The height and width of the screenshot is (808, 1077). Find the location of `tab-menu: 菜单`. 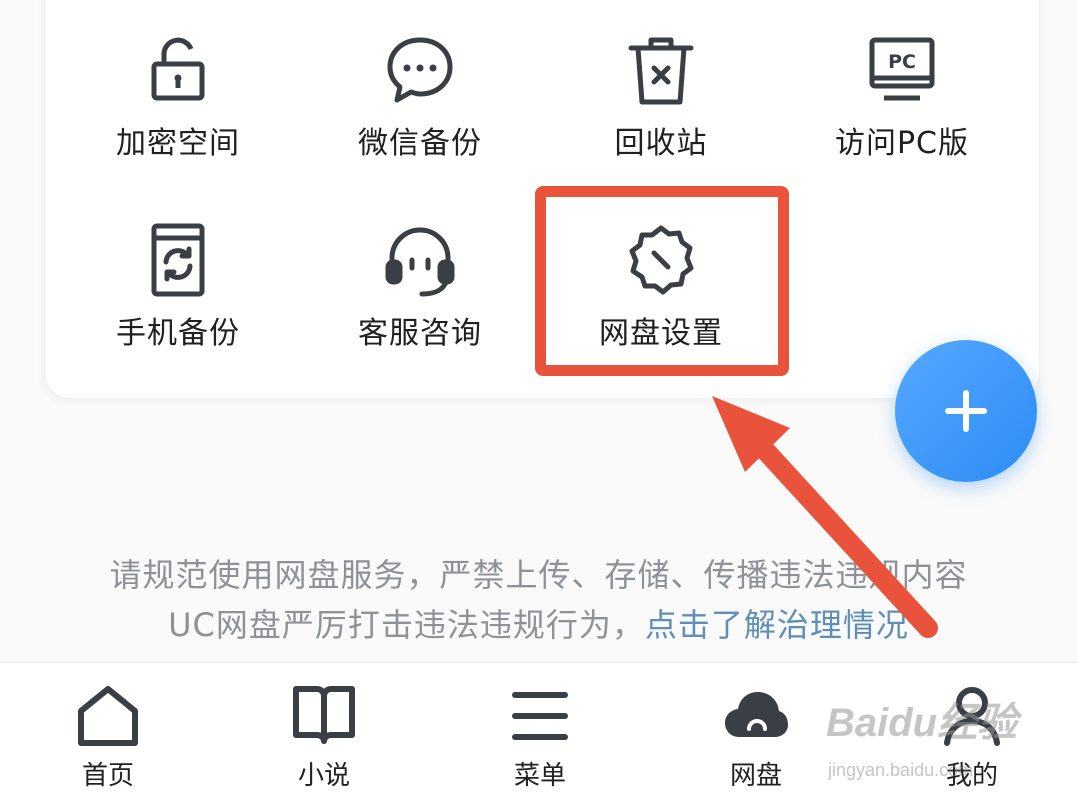

tab-menu: 菜单 is located at coordinates (540, 741).